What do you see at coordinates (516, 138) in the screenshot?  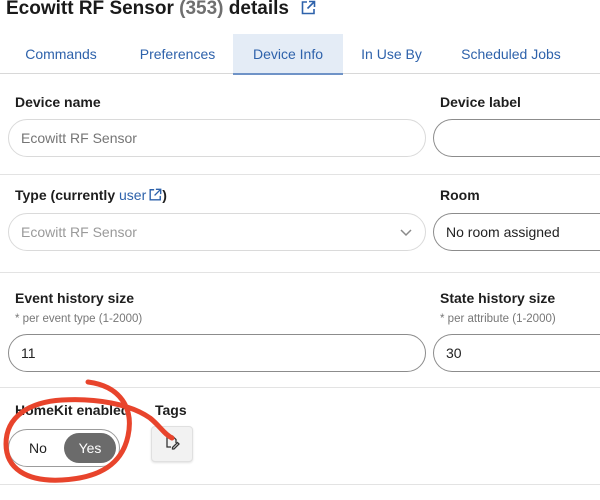 I see `device-label-input` at bounding box center [516, 138].